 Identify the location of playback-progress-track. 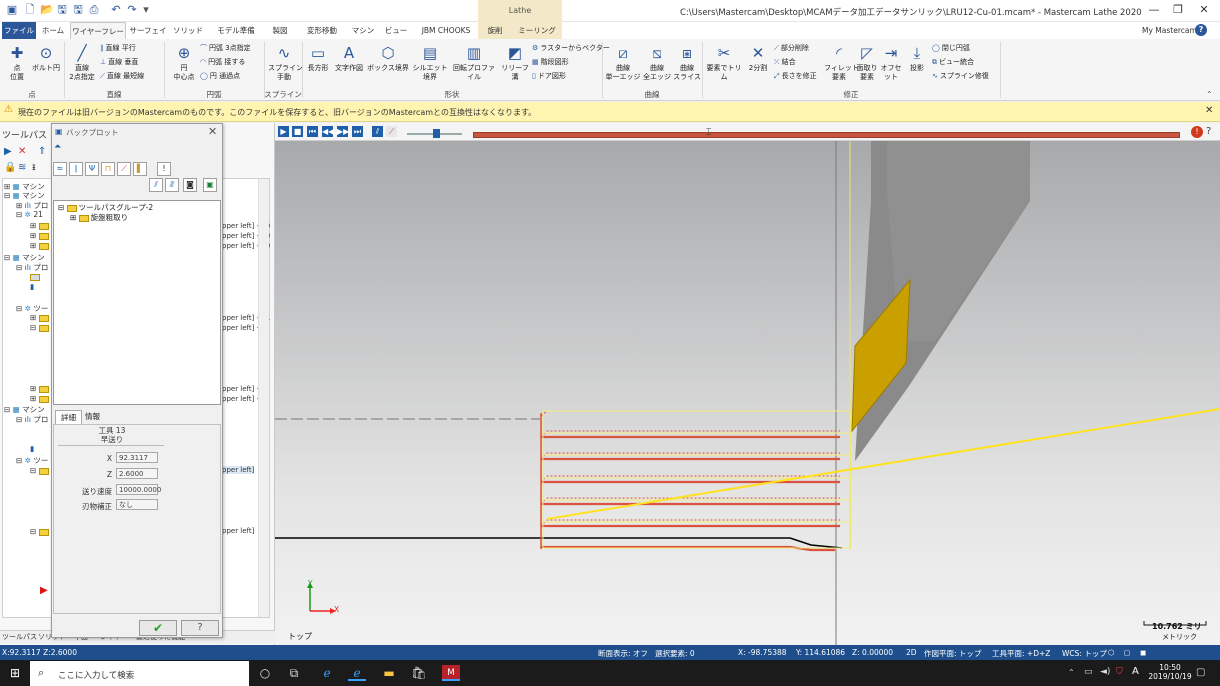
(826, 135).